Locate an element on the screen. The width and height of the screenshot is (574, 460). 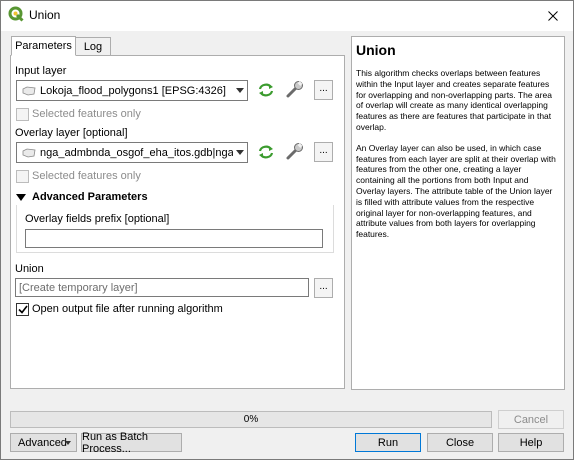
open-output-label: Open output file after running algorithm is located at coordinates (127, 309).